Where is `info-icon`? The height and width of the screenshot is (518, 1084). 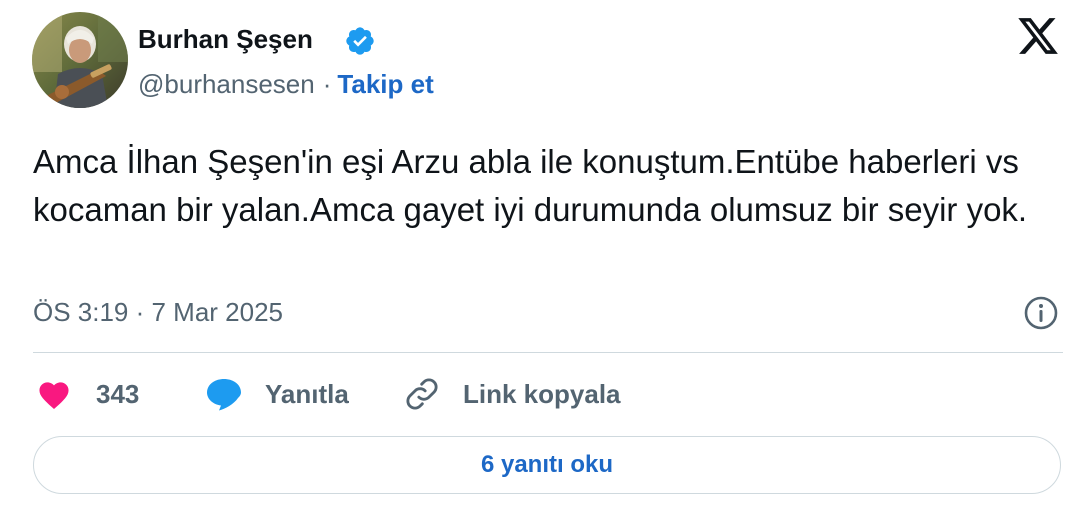
info-icon is located at coordinates (1041, 313).